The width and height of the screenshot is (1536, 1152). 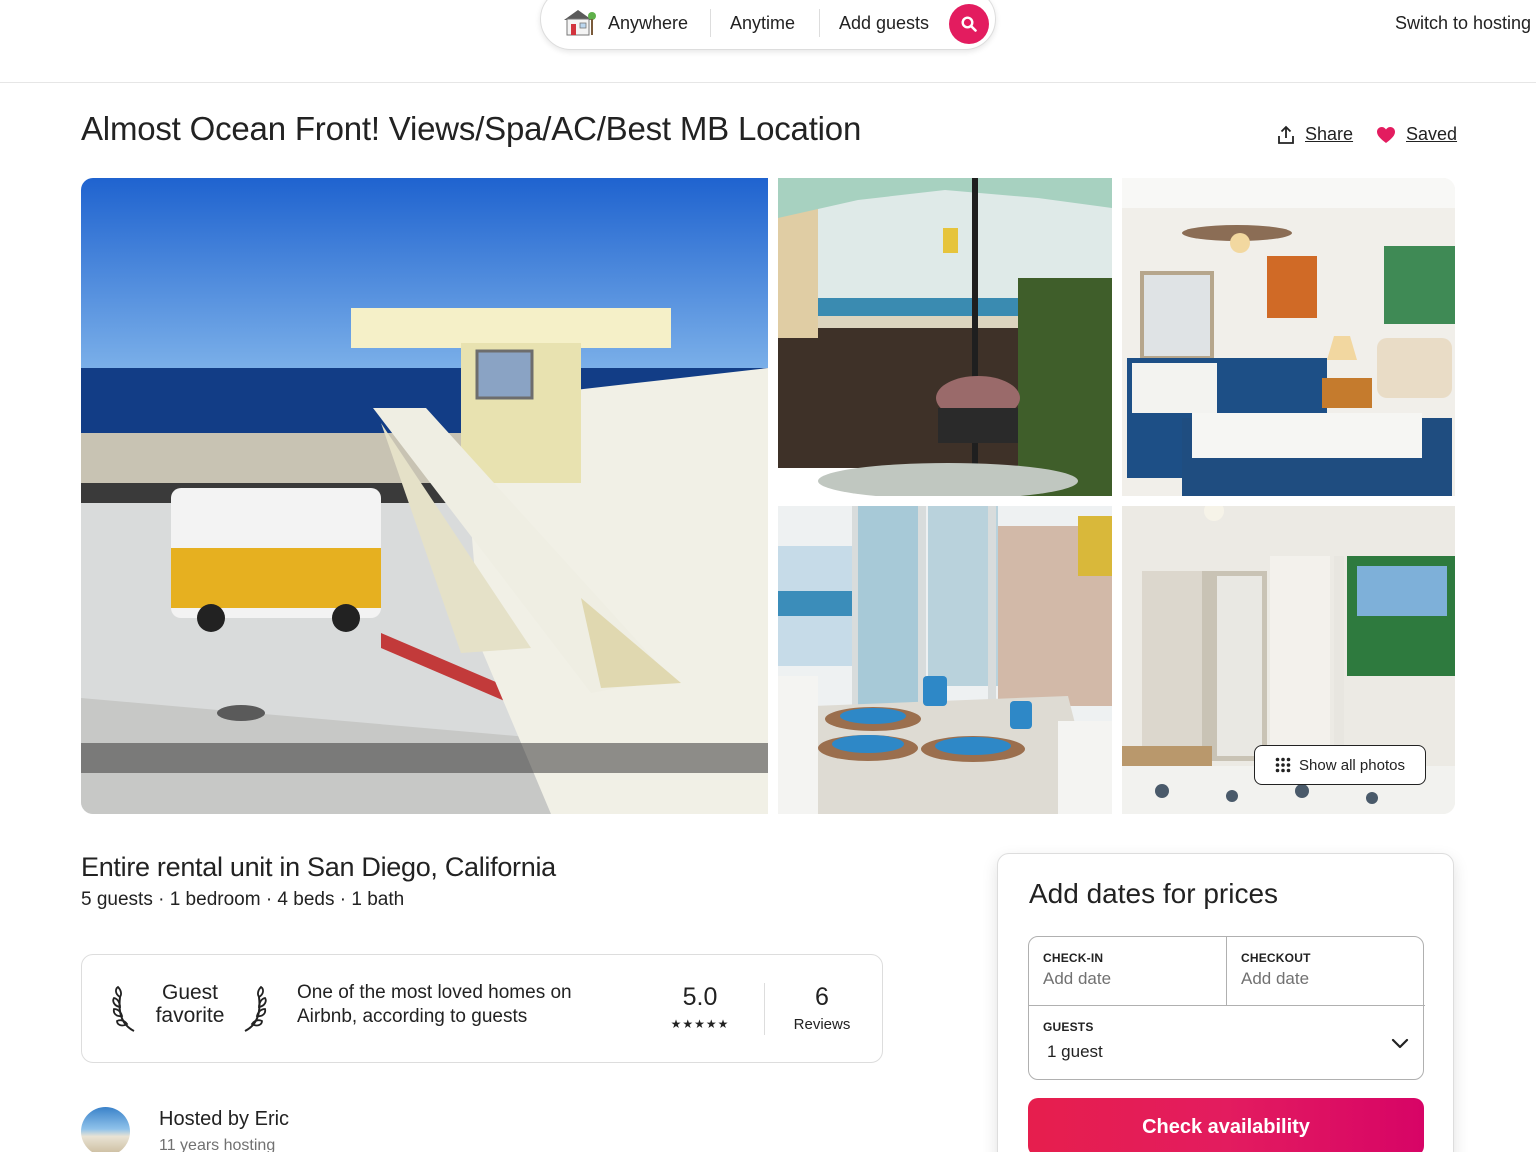 I want to click on share-label: Share, so click(x=1329, y=134).